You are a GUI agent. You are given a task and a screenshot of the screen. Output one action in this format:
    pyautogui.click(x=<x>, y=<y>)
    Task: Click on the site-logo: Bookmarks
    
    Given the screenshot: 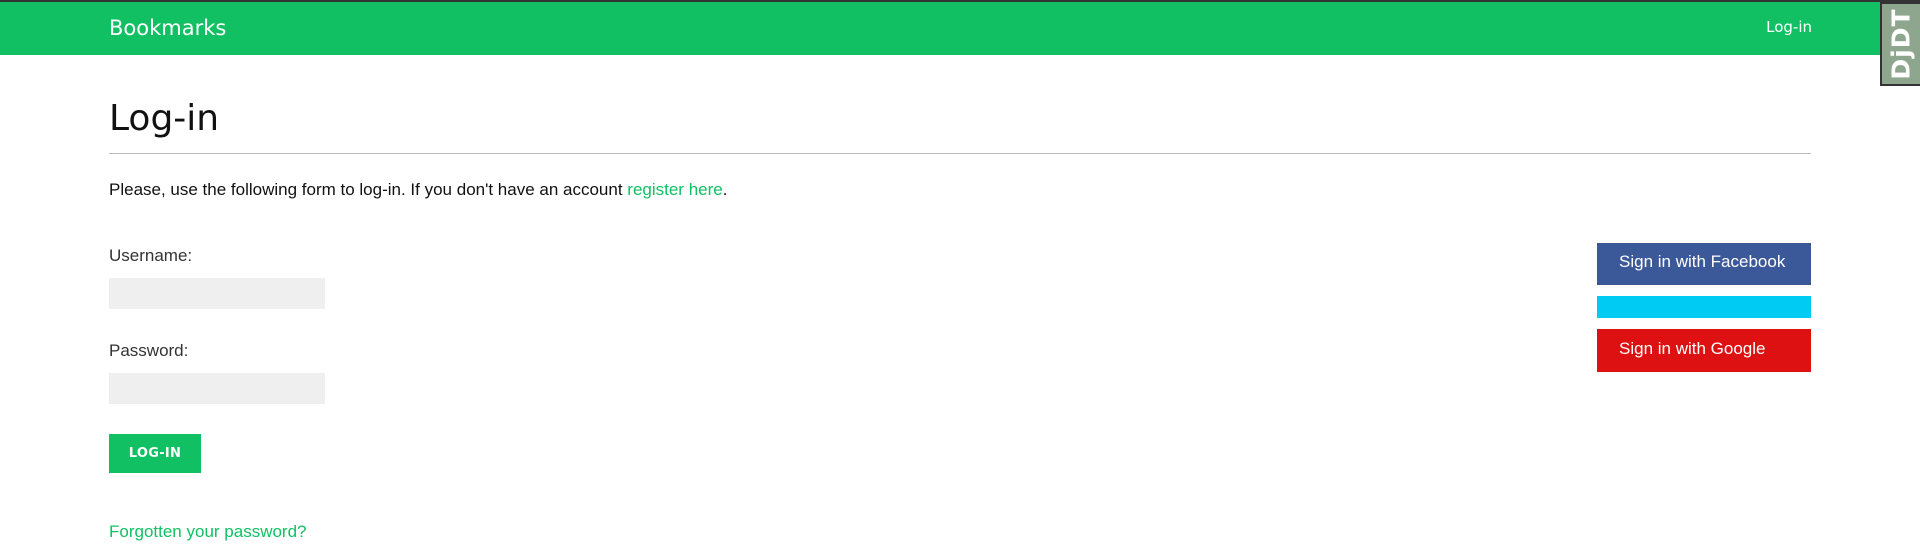 What is the action you would take?
    pyautogui.click(x=167, y=28)
    